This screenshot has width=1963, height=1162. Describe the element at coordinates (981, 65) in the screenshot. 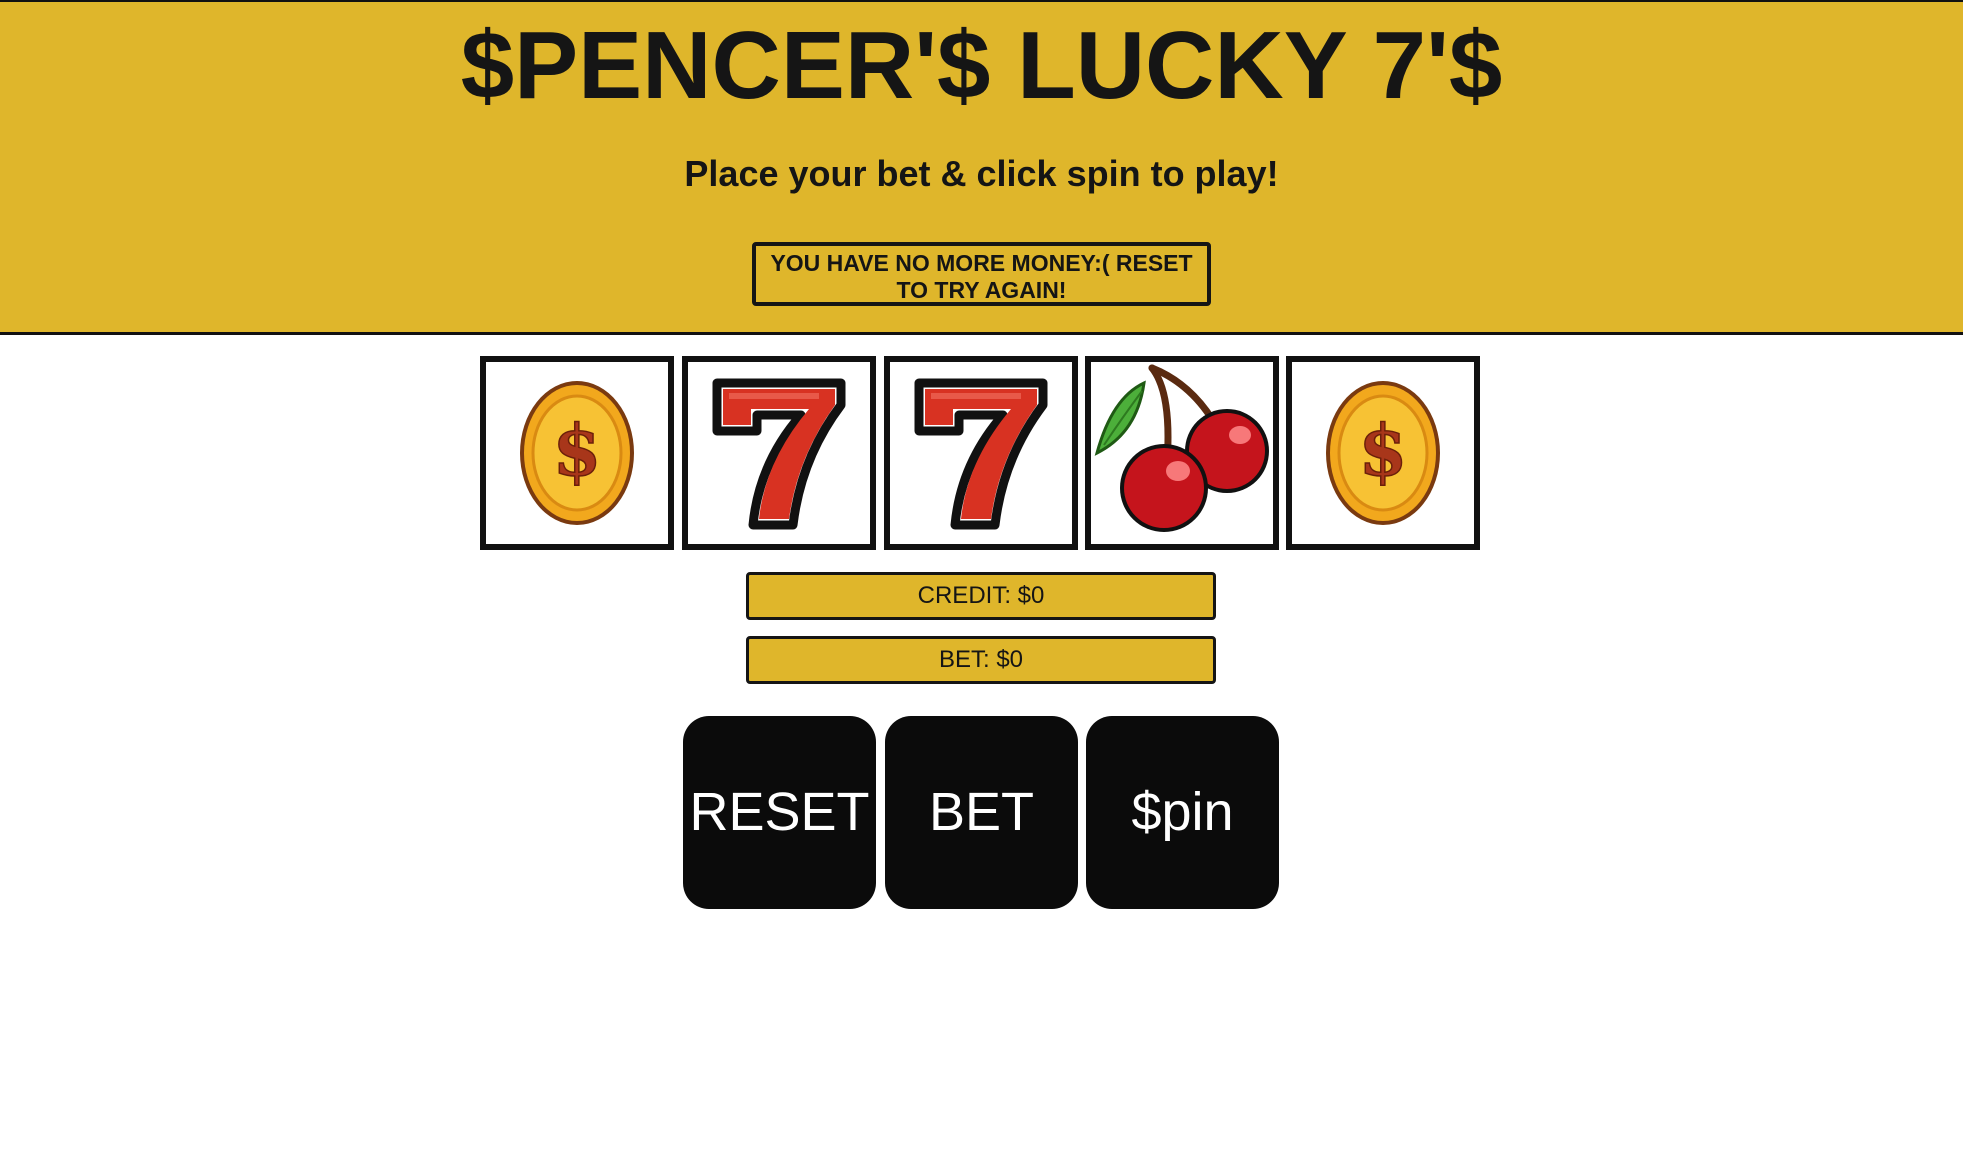

I see `page-title: $PENCER'$ LUCKY 7'$` at that location.